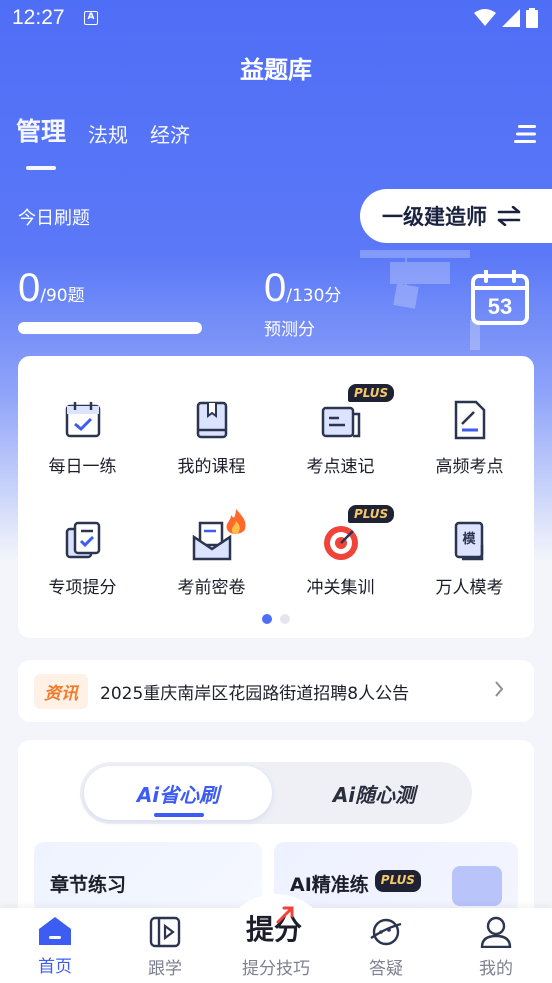 The image size is (552, 983). What do you see at coordinates (496, 969) in the screenshot?
I see `nav-label: 我的` at bounding box center [496, 969].